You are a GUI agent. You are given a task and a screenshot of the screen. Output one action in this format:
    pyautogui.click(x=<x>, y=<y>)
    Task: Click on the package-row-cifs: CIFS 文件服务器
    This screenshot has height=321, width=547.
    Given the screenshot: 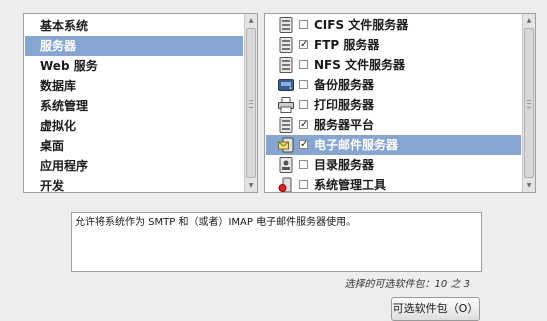 What is the action you would take?
    pyautogui.click(x=393, y=25)
    